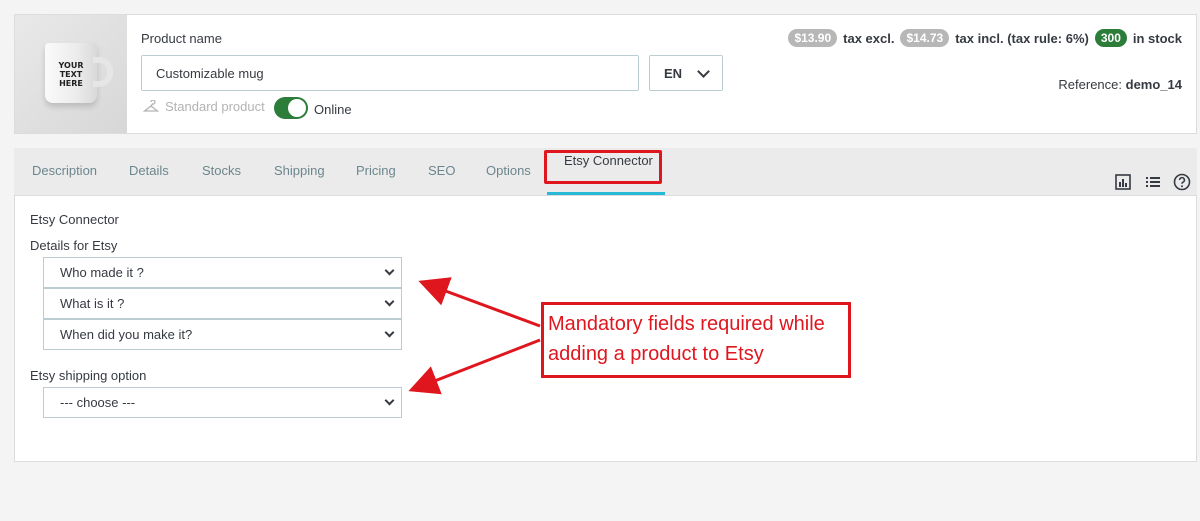  I want to click on tab-pricing: Pricing, so click(376, 171).